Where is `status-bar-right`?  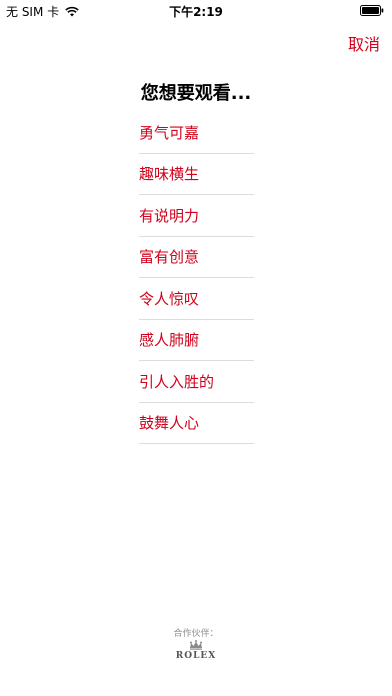
status-bar-right is located at coordinates (372, 10).